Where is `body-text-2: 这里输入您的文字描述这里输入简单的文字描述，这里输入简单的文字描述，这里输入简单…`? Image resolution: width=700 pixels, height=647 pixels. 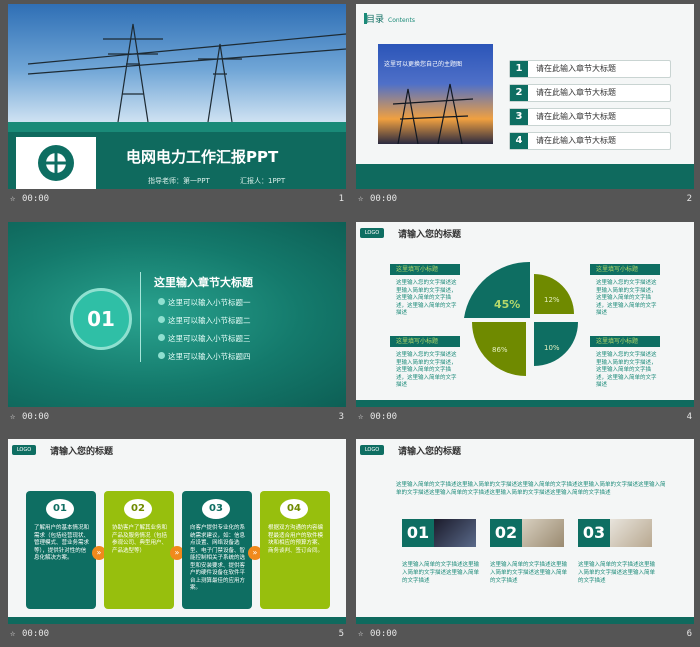 body-text-2: 这里输入您的文字描述这里输入简单的文字描述，这里输入简单的文字描述，这里输入简单… is located at coordinates (626, 298).